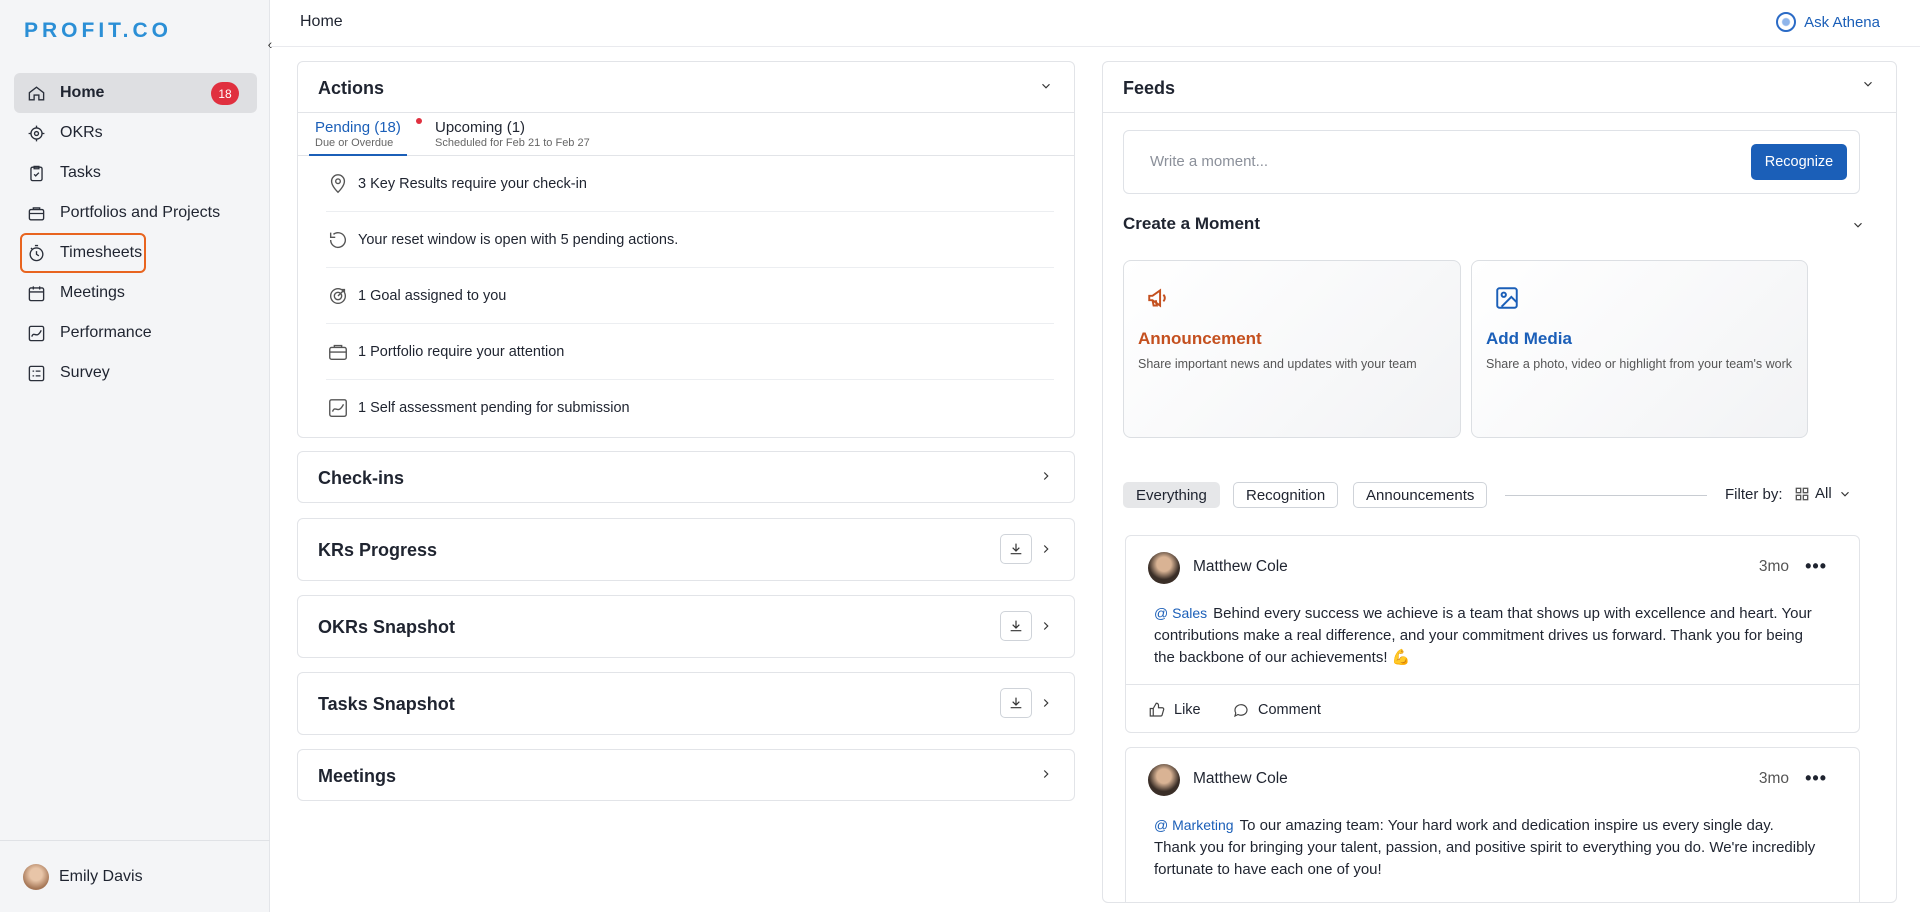  What do you see at coordinates (461, 351) in the screenshot?
I see `action-text: 1 Portfolio require your attention` at bounding box center [461, 351].